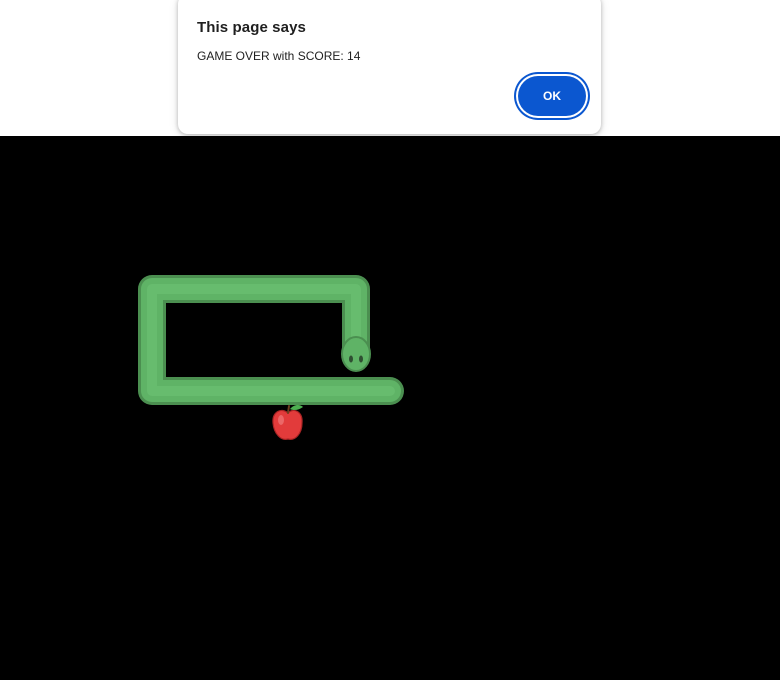 This screenshot has height=680, width=780. What do you see at coordinates (271, 340) in the screenshot?
I see `snake` at bounding box center [271, 340].